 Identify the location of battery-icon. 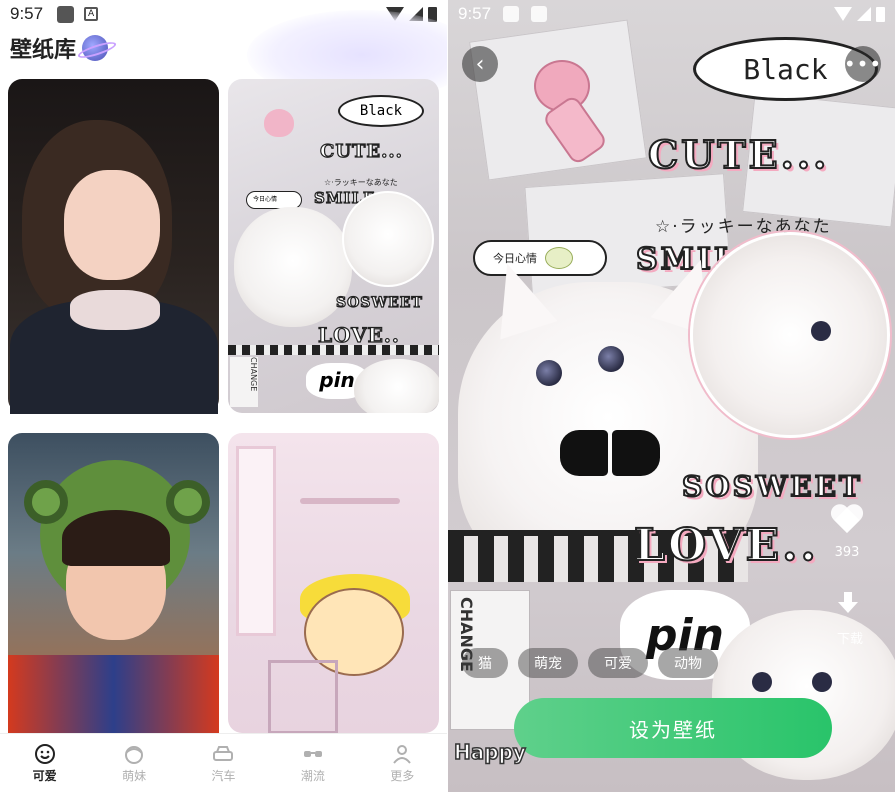
(880, 14).